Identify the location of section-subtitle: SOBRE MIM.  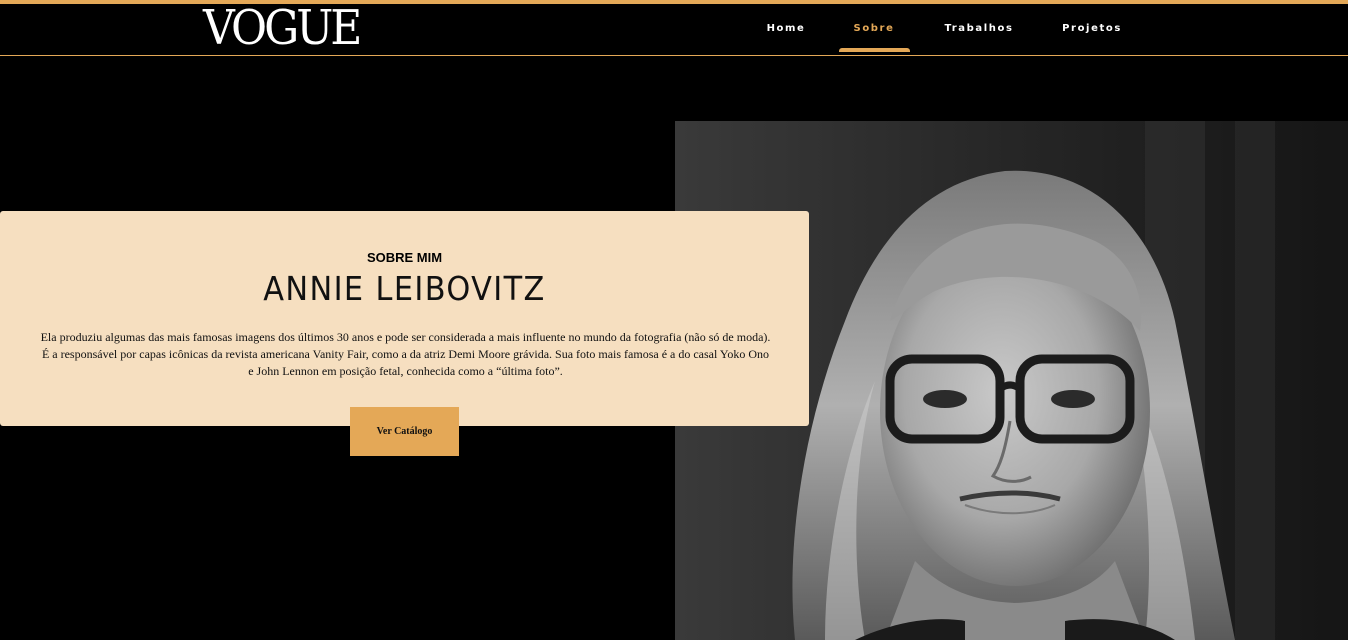
(404, 257).